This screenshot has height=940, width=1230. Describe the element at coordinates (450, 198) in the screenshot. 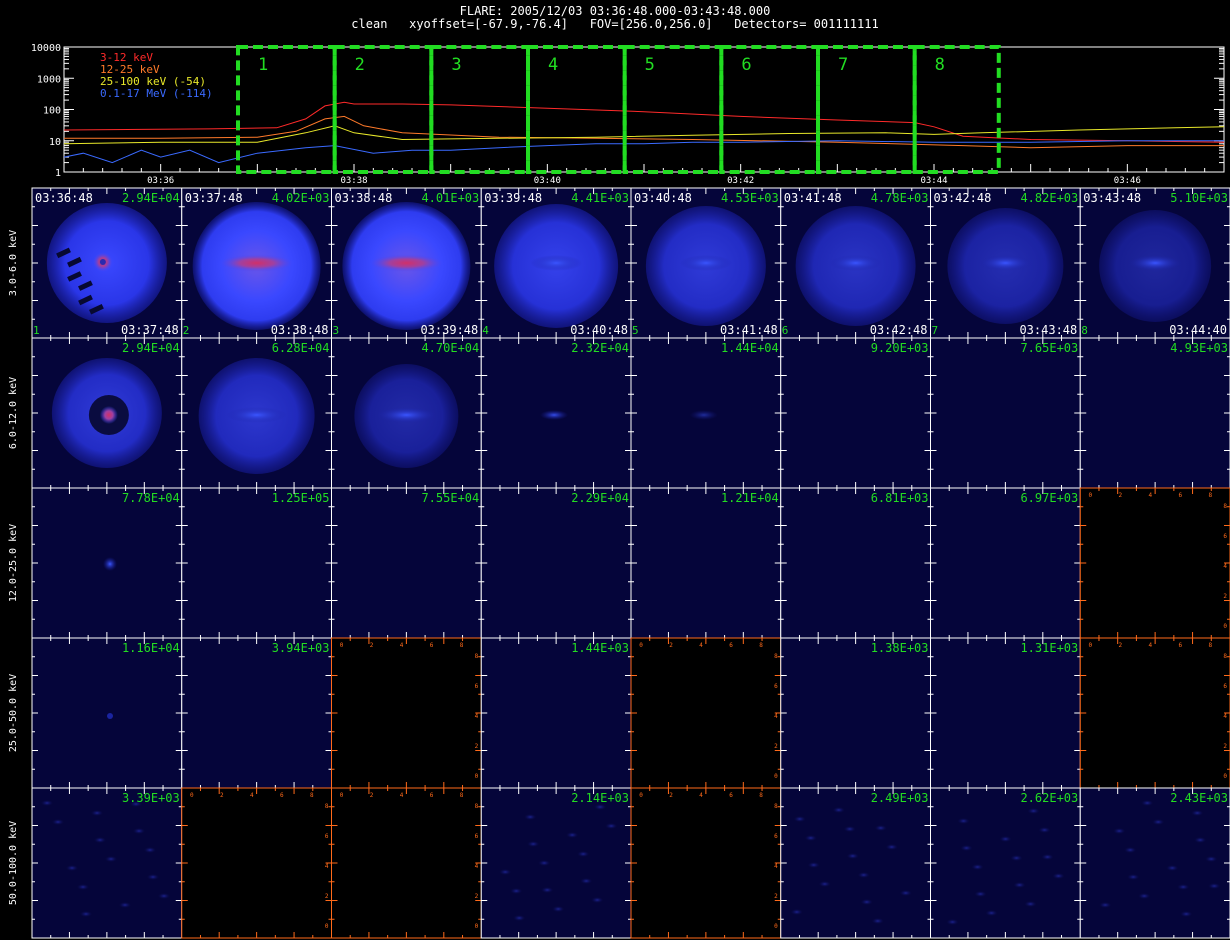

I see `panel-max-value: 4.01E+03` at that location.